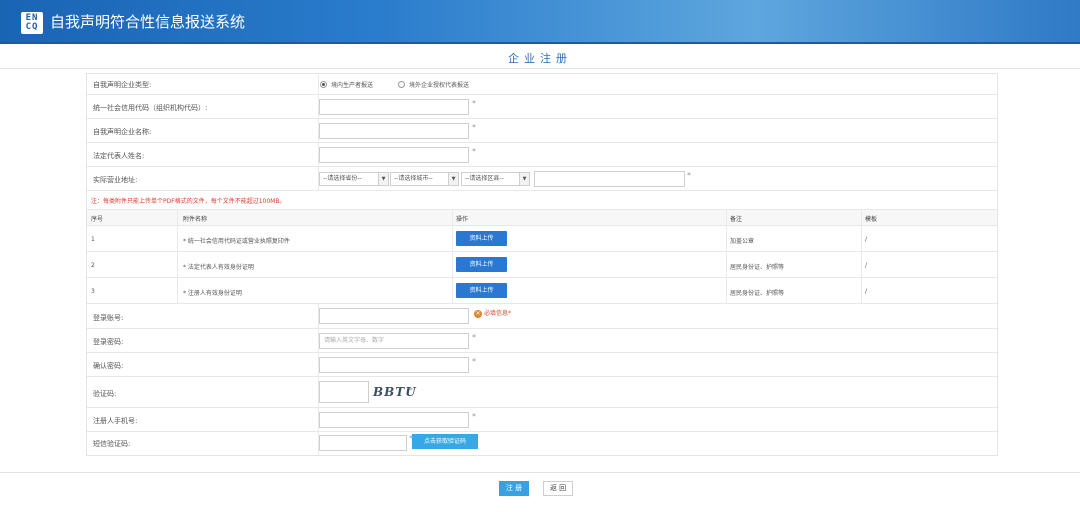  I want to click on table-row: 2 * 法定代表人有效身份证明 资料上传 居民身份证、护照等 /, so click(542, 265).